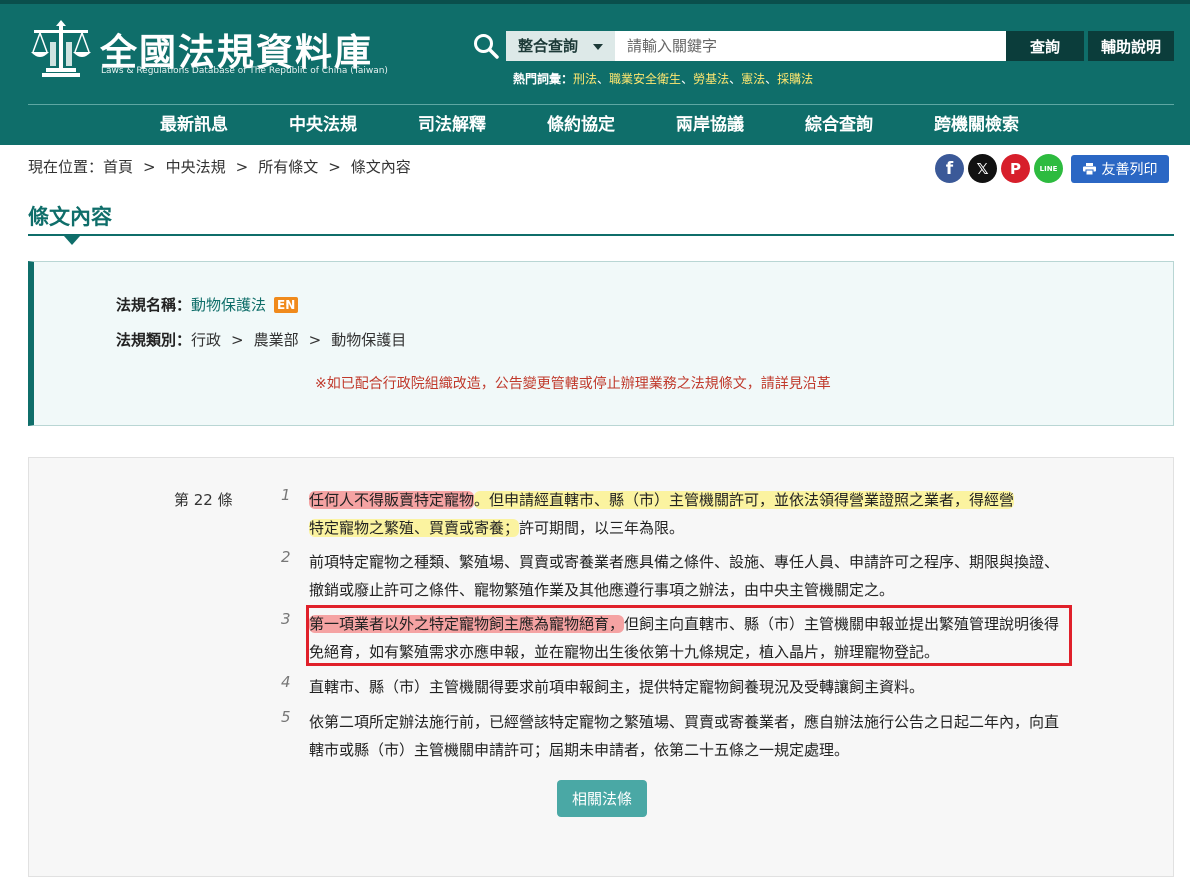  I want to click on hot-word-link: 勞基法, so click(711, 79).